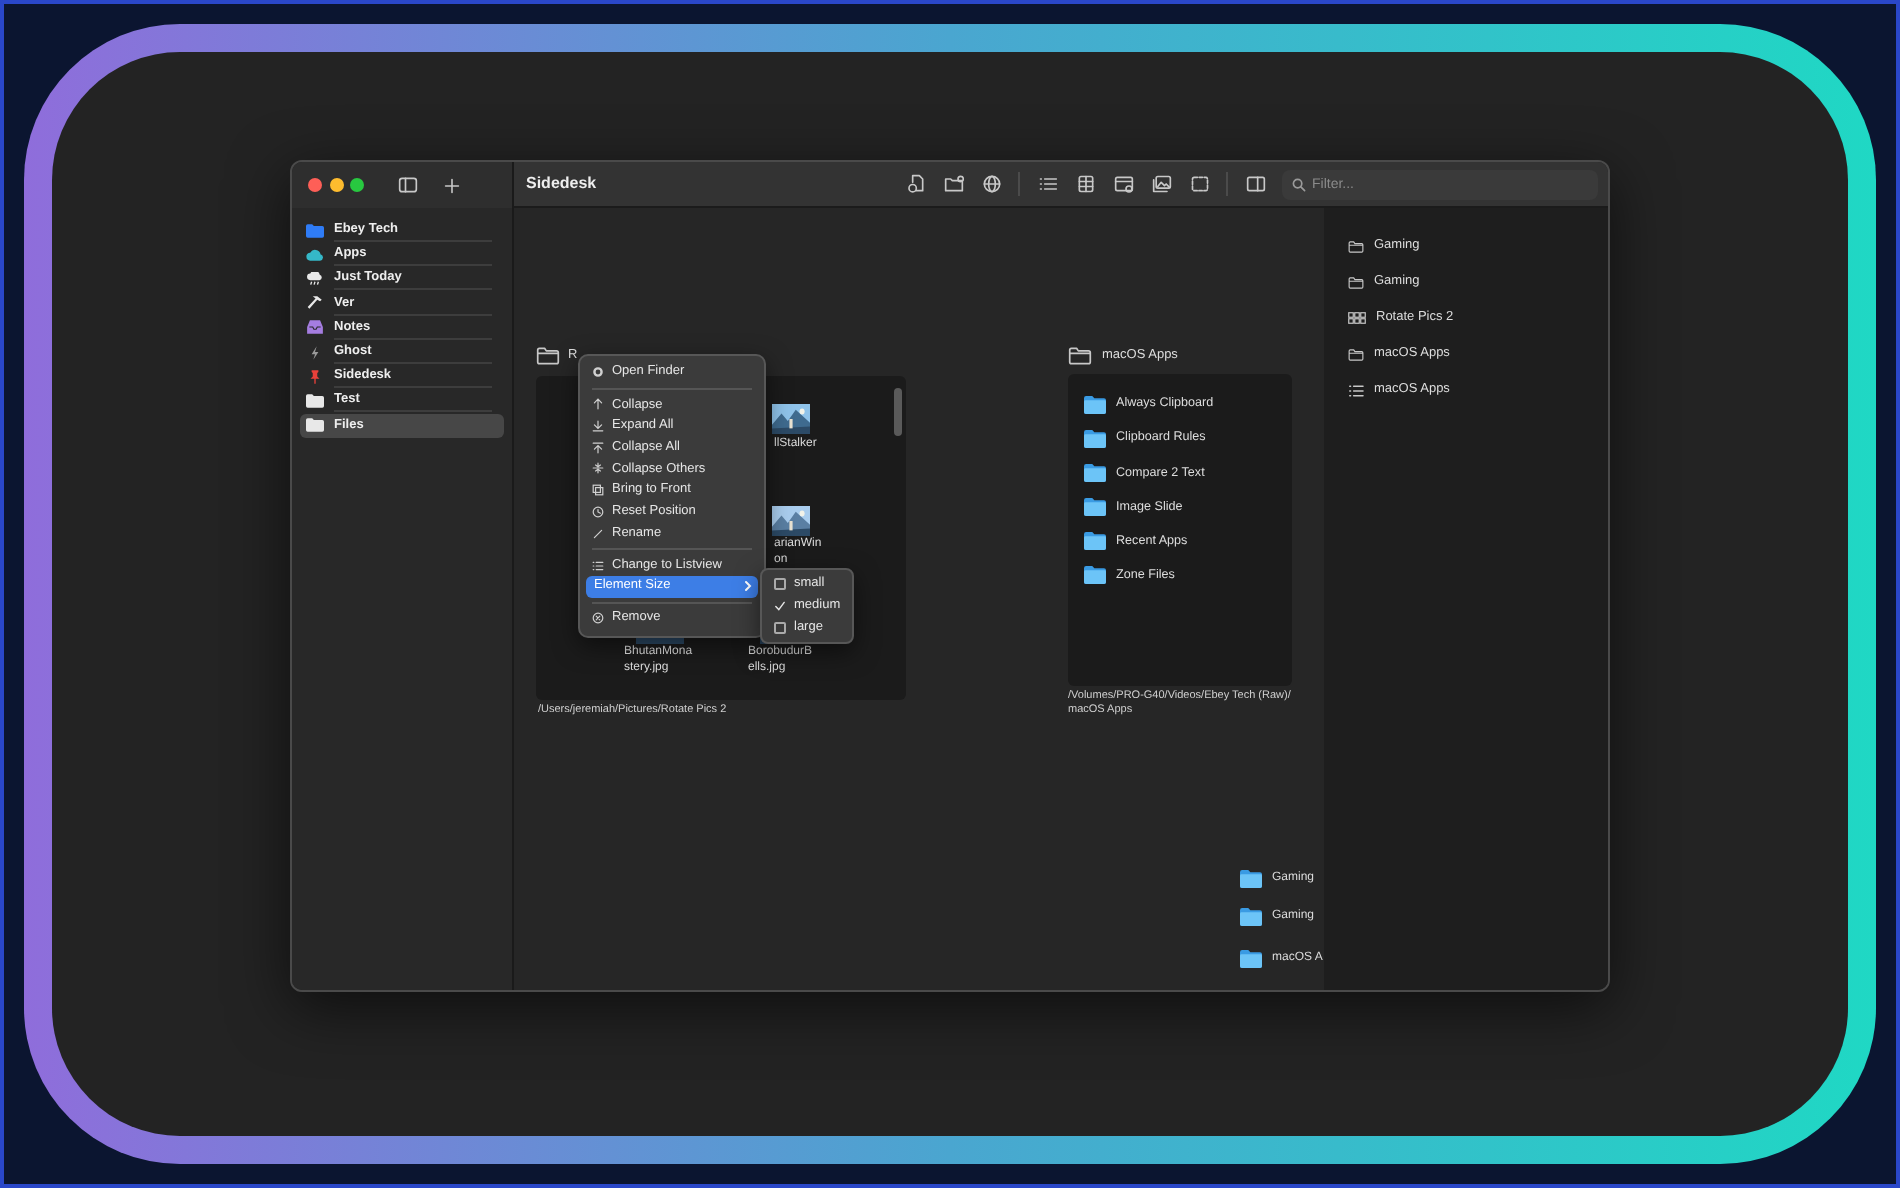  What do you see at coordinates (598, 426) in the screenshot?
I see `arrow-down-icon` at bounding box center [598, 426].